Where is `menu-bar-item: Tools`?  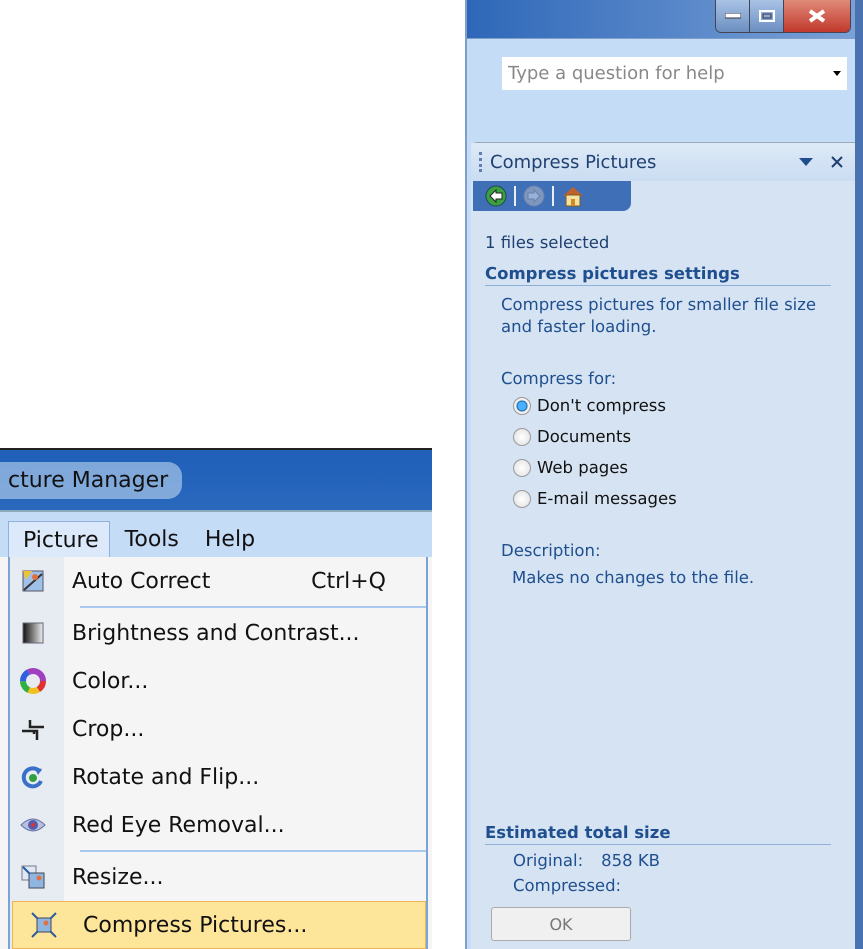
menu-bar-item: Tools is located at coordinates (150, 538).